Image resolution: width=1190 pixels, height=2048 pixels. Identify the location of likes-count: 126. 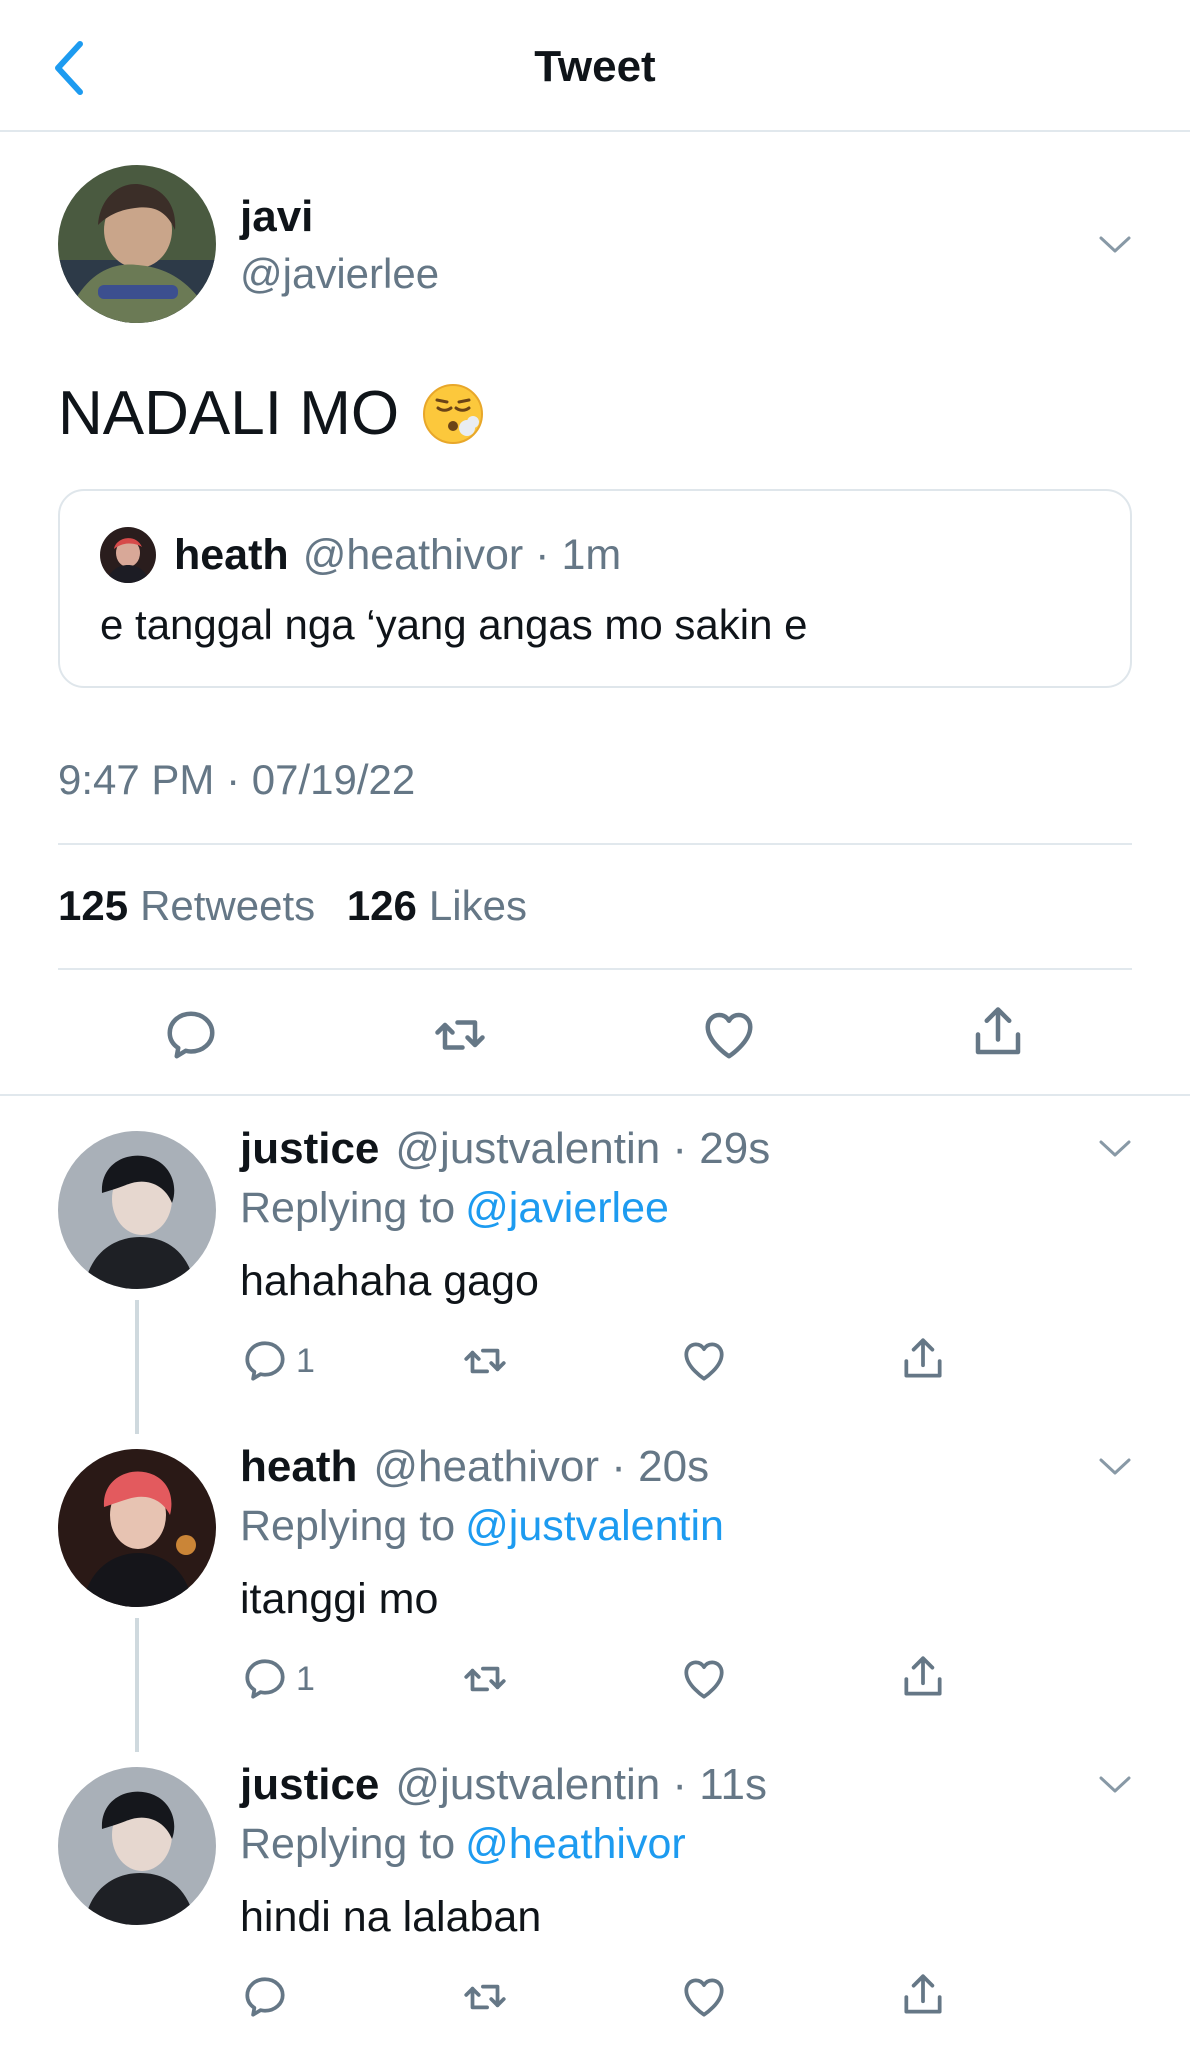
(381, 905).